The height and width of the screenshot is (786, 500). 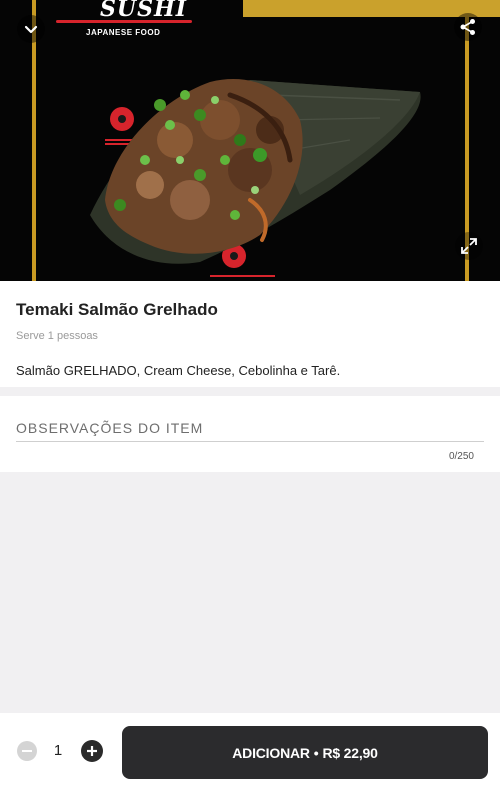 I want to click on expand-image-button, so click(x=469, y=246).